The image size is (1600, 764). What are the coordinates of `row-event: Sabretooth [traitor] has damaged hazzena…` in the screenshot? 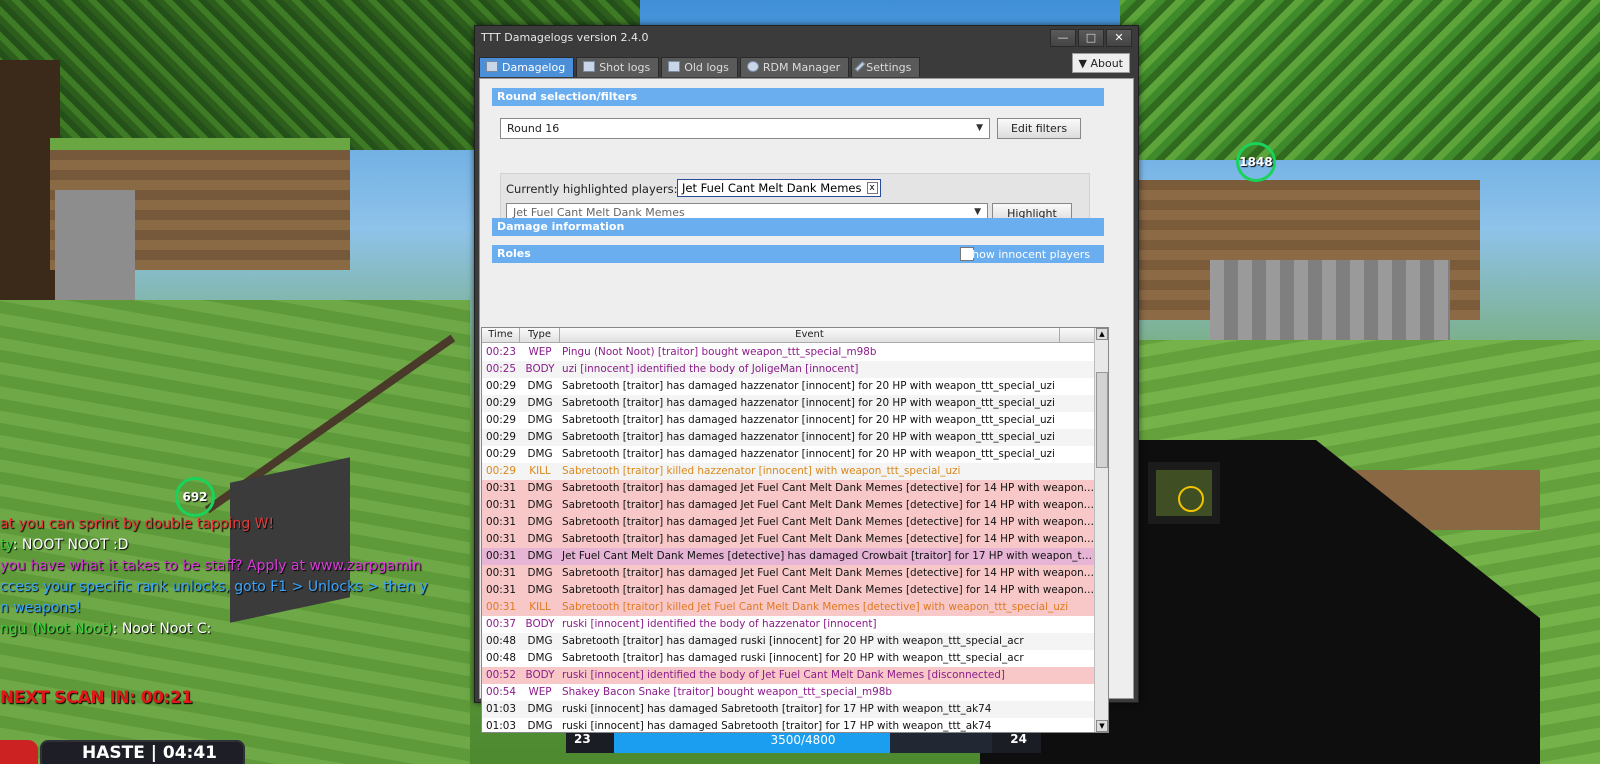 It's located at (808, 420).